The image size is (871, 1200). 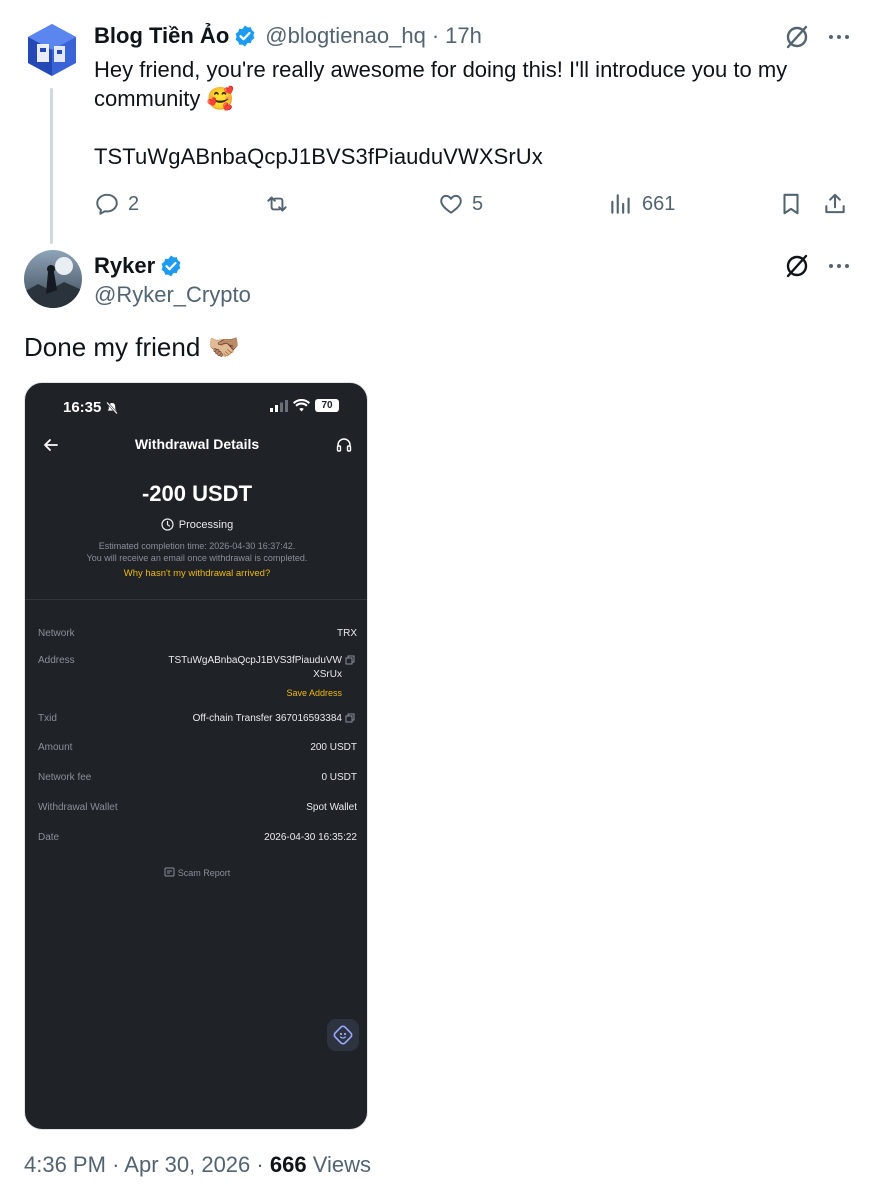 I want to click on bookmark-icon, so click(x=791, y=204).